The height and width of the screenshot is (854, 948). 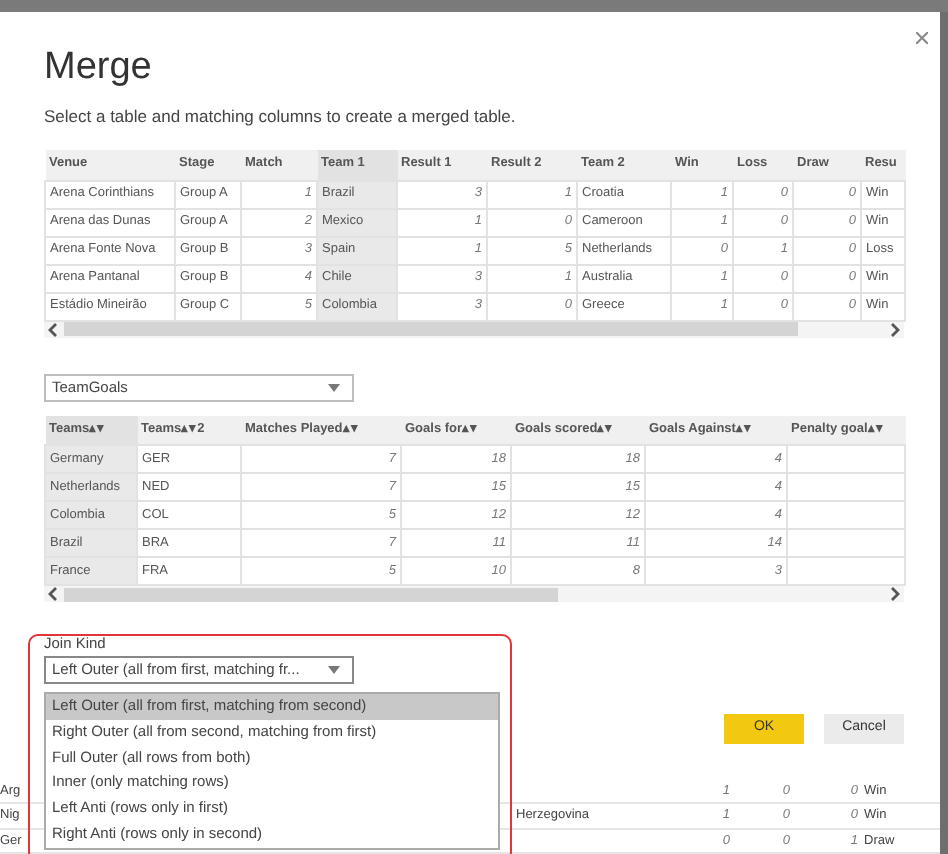 I want to click on instruction-text: Select a table and matching columns to create a merged table., so click(x=281, y=116).